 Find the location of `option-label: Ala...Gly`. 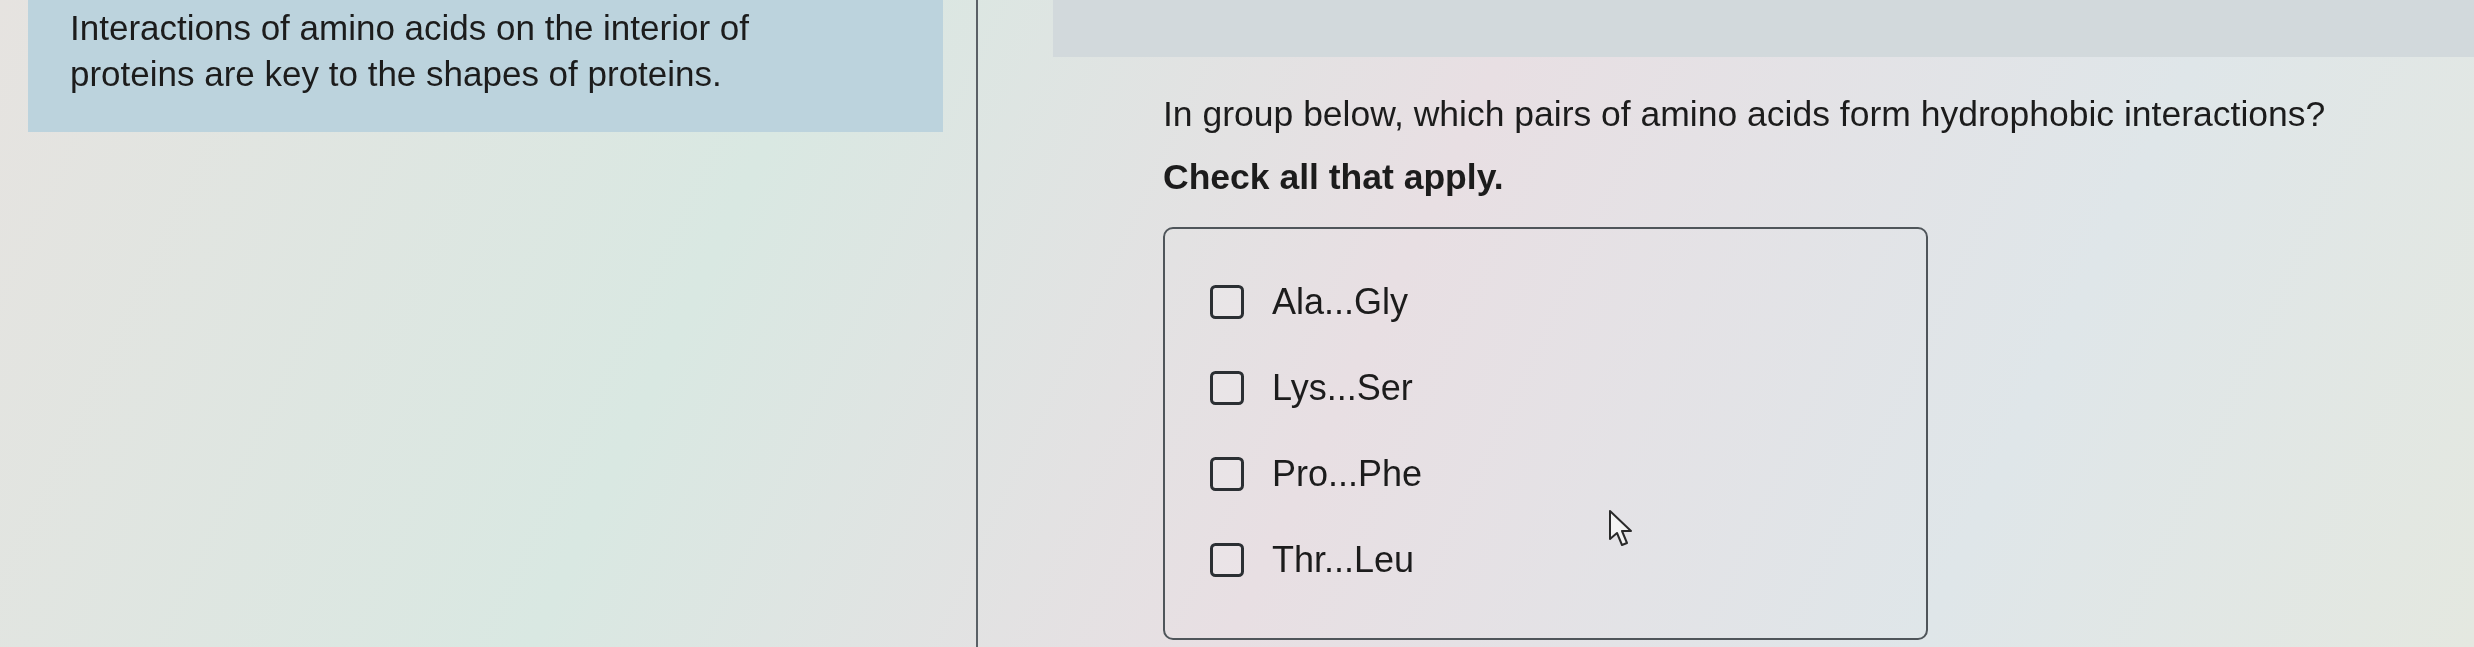

option-label: Ala...Gly is located at coordinates (1340, 302).